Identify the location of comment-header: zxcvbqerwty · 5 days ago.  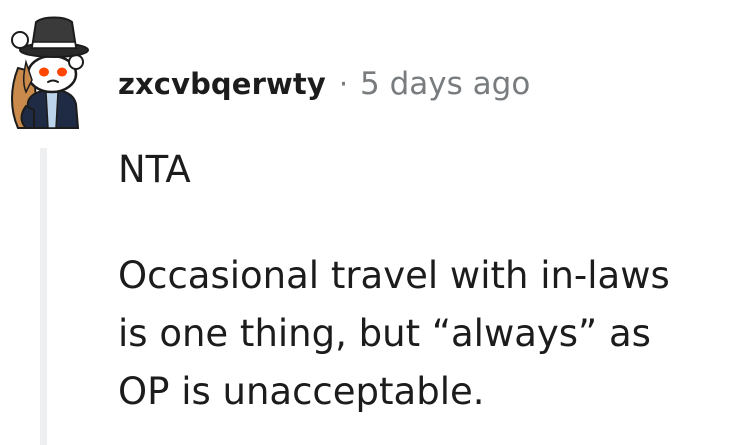
(324, 84).